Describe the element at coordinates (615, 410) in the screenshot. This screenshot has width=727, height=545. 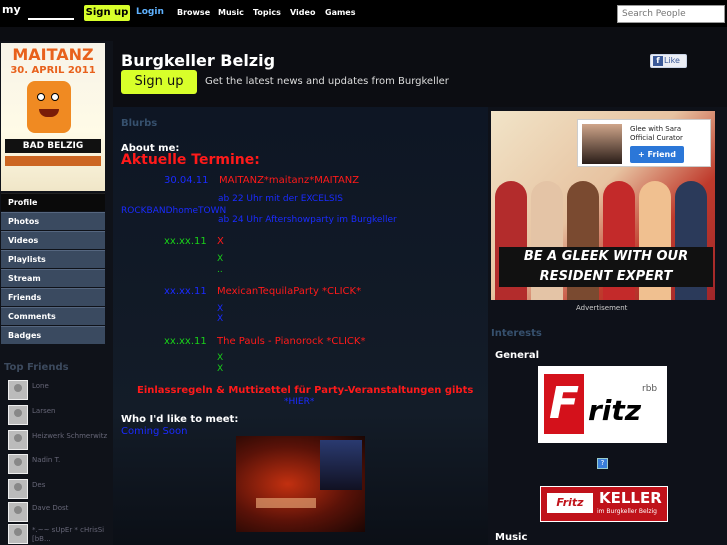
I see `fritz-logo-text: ritz` at that location.